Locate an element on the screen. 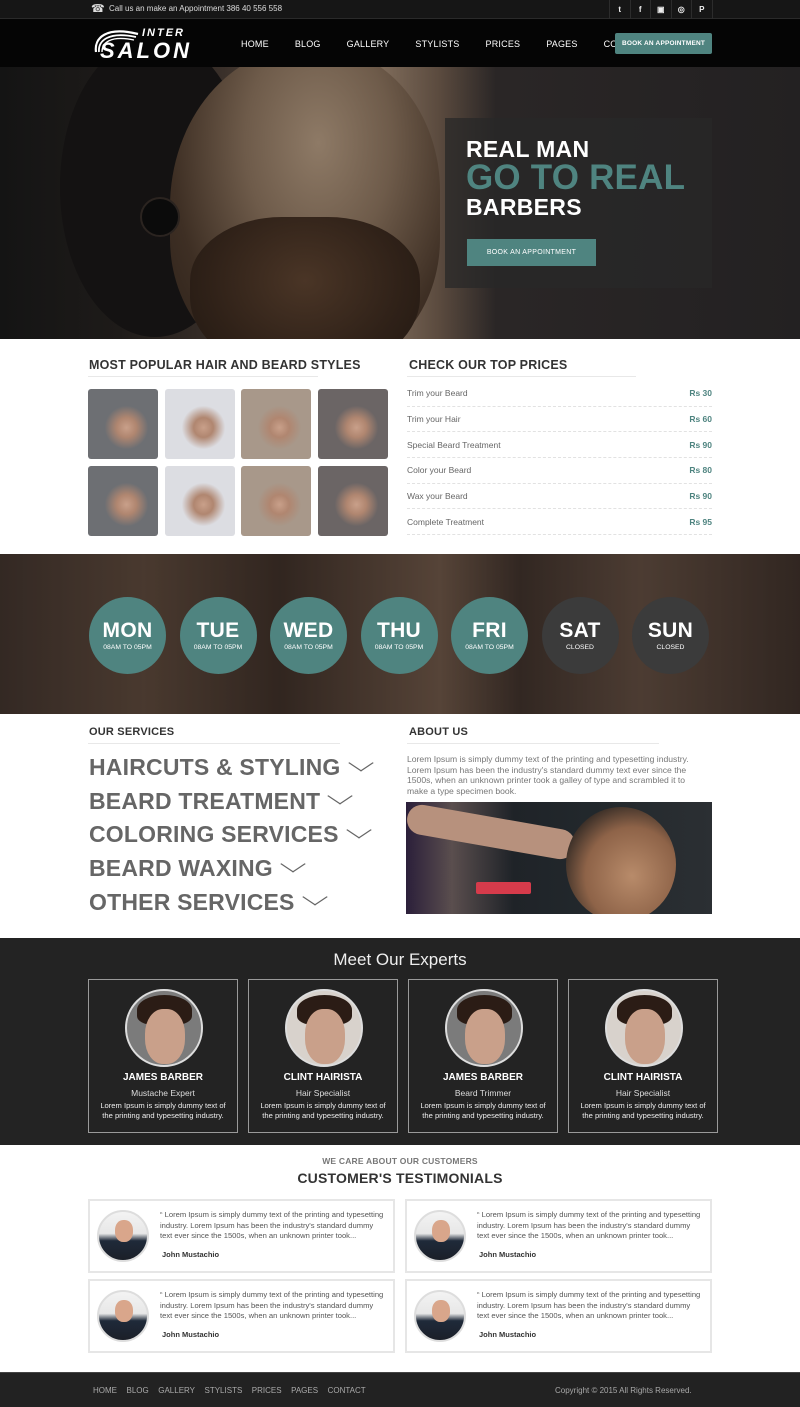 The width and height of the screenshot is (800, 1407). service-item: BEARD WAXING is located at coordinates (228, 869).